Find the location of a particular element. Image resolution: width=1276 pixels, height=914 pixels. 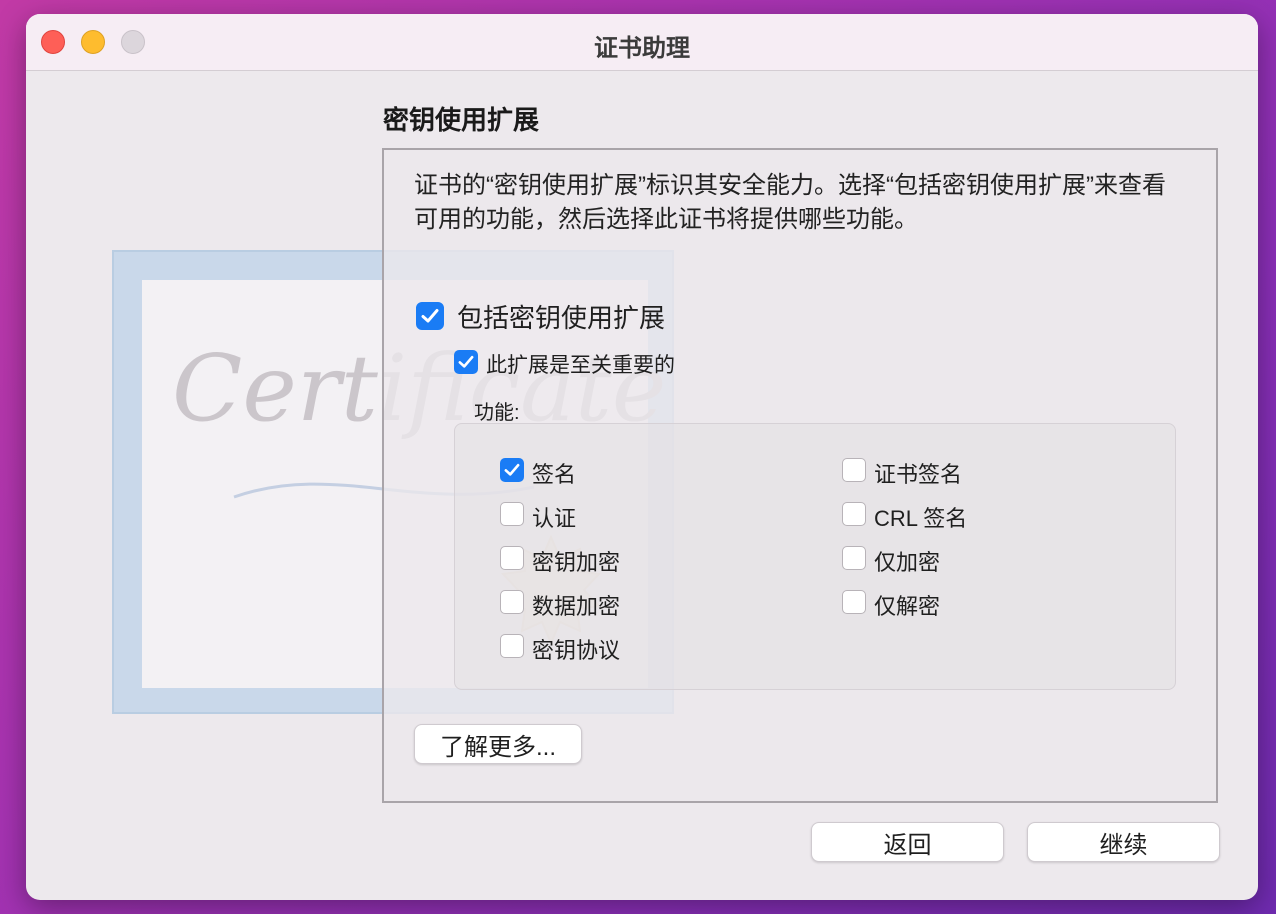

capability-checkbox-encipher-only is located at coordinates (854, 558).